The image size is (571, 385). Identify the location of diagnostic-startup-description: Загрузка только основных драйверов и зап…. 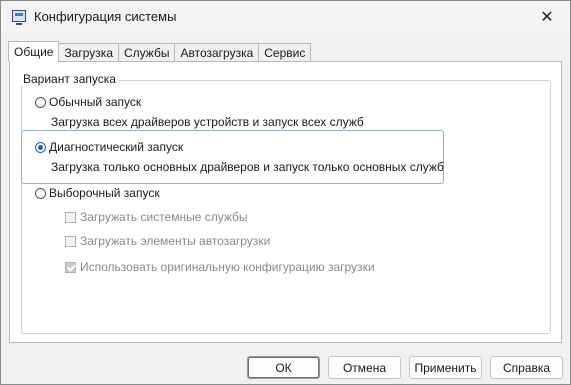
(247, 167).